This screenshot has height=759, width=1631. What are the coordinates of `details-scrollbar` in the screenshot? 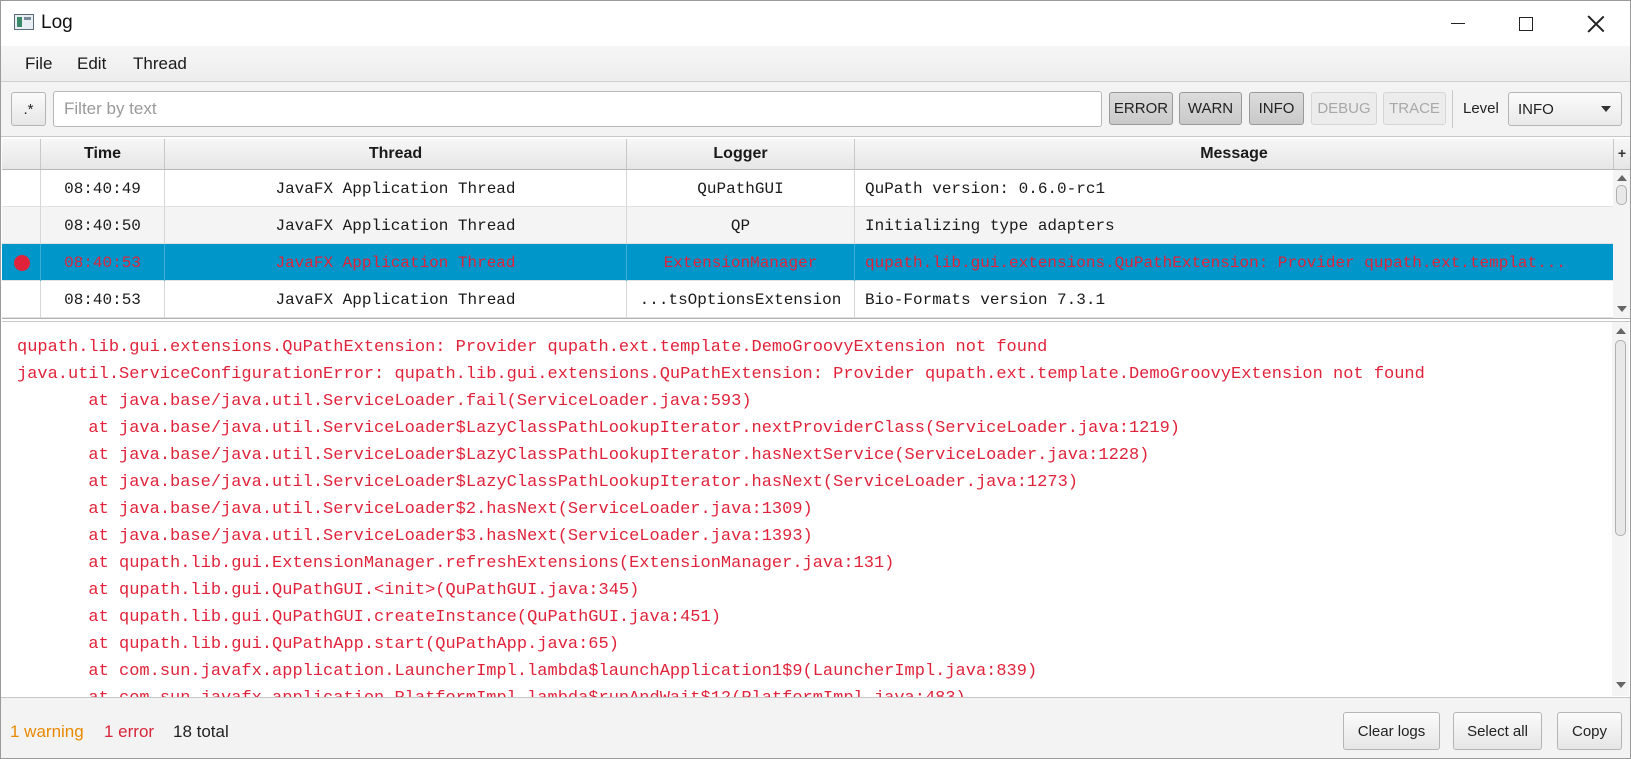 It's located at (1620, 509).